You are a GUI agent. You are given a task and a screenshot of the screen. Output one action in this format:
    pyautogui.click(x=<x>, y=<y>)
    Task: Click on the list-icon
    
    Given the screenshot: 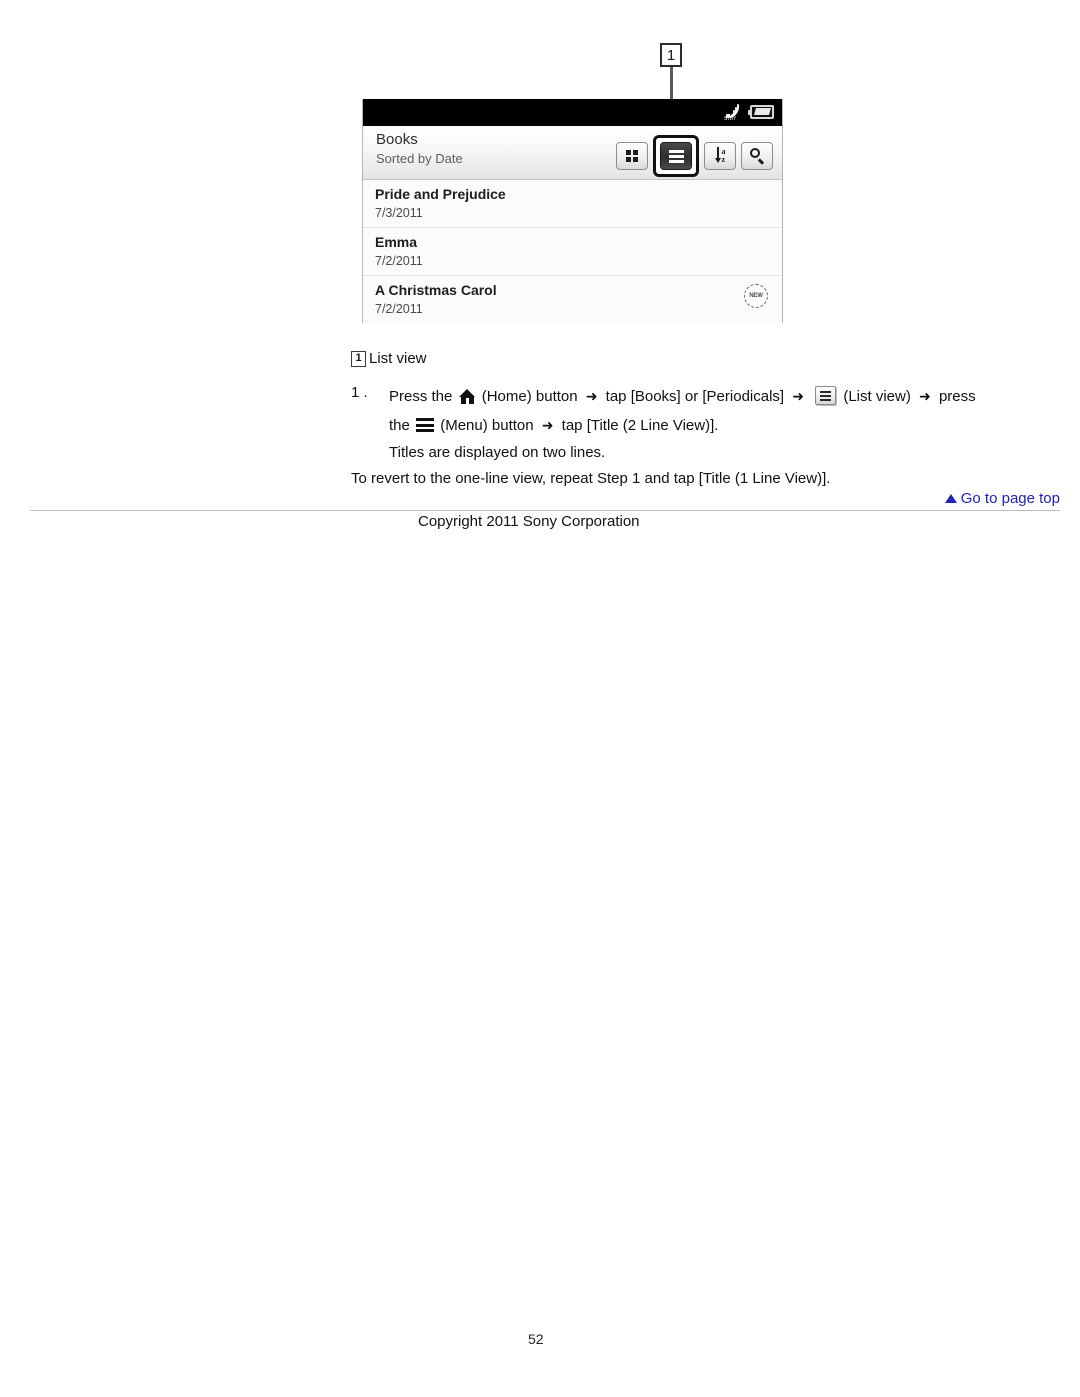 What is the action you would take?
    pyautogui.click(x=676, y=156)
    